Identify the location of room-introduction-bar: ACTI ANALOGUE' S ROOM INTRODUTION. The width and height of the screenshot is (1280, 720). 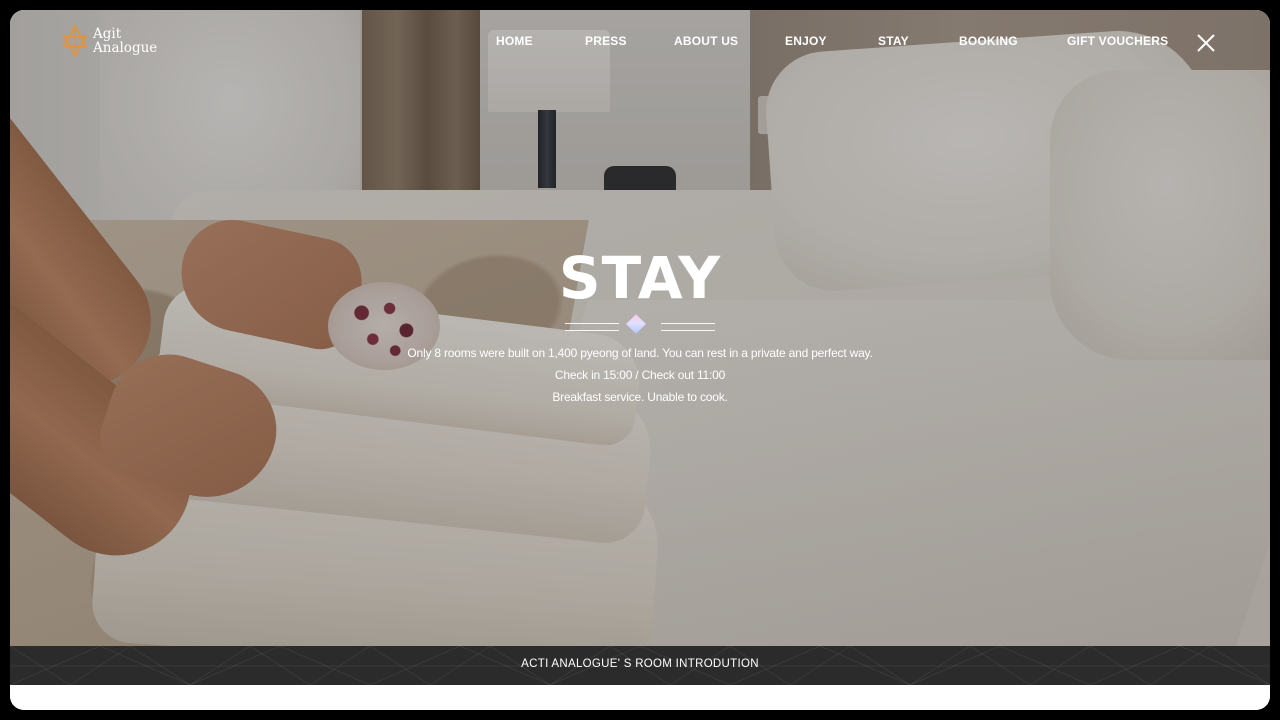
(640, 665).